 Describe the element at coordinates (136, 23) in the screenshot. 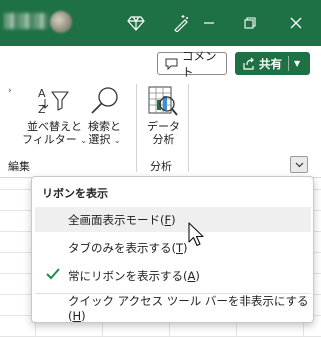

I see `diamond-icon` at that location.